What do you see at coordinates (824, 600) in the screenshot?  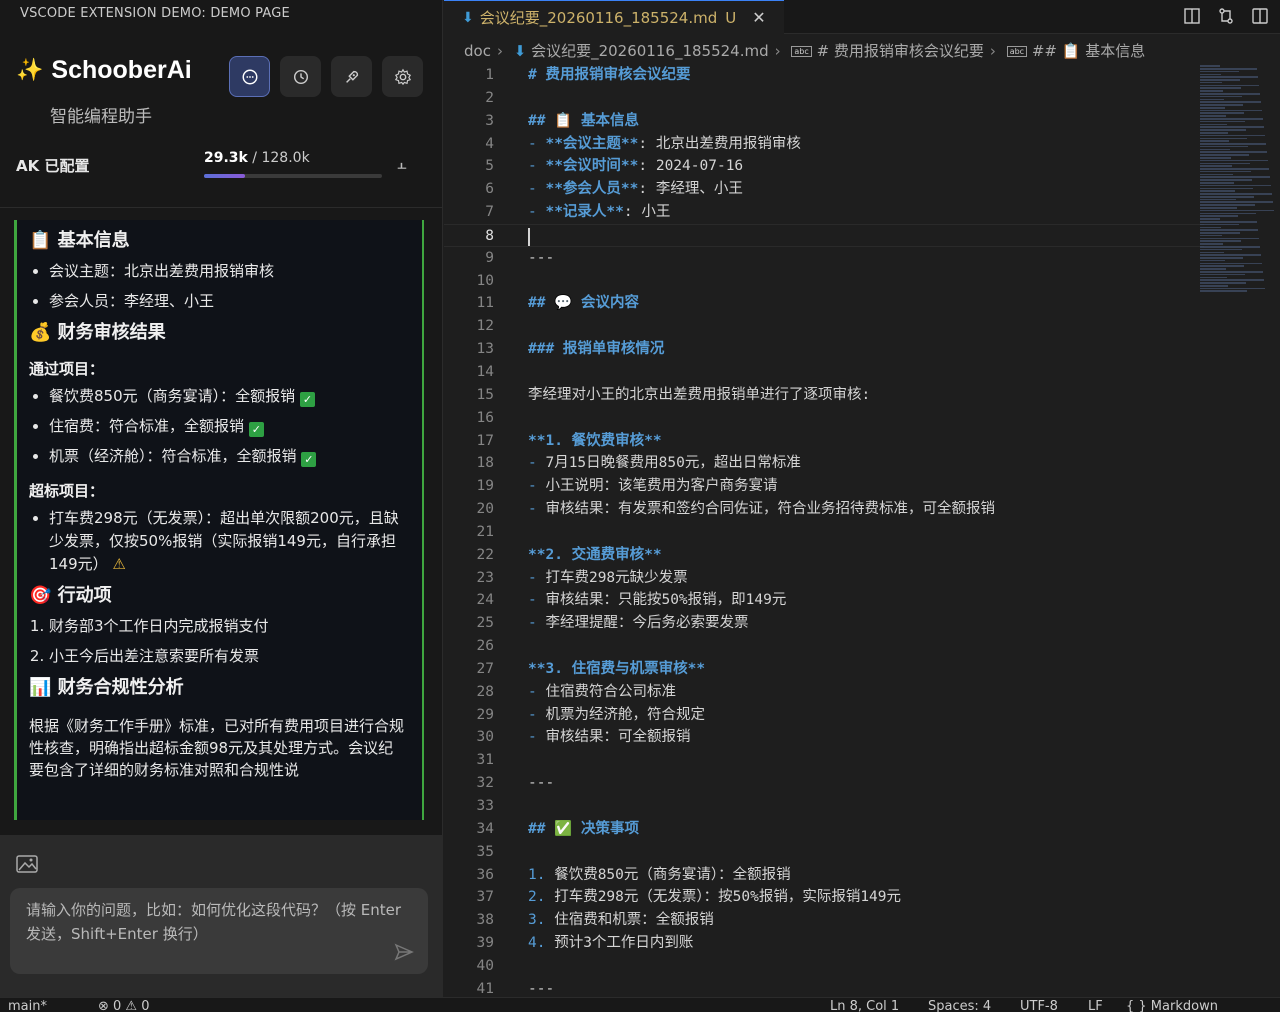 I see `code-line: 24 - 审核结果：只能按50%报销，即149元` at bounding box center [824, 600].